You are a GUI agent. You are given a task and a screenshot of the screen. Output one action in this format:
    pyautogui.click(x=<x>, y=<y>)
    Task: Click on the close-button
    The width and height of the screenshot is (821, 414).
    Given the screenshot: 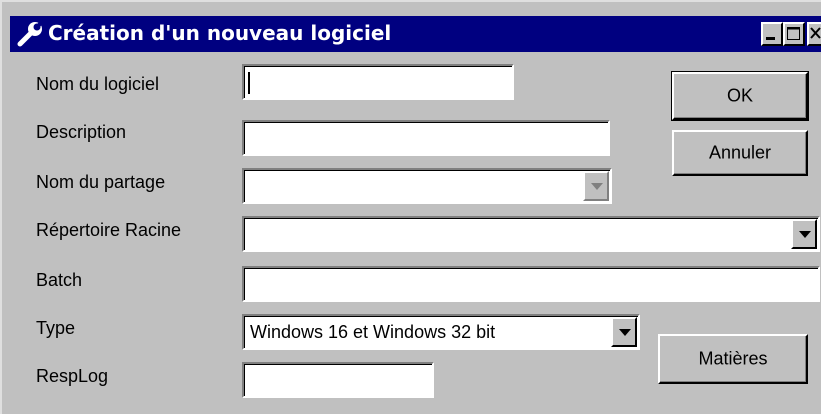 What is the action you would take?
    pyautogui.click(x=814, y=34)
    